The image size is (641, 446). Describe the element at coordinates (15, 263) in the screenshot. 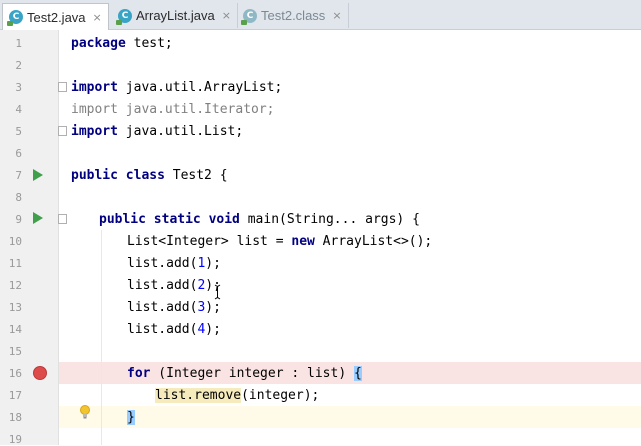

I see `line-number: 11` at that location.